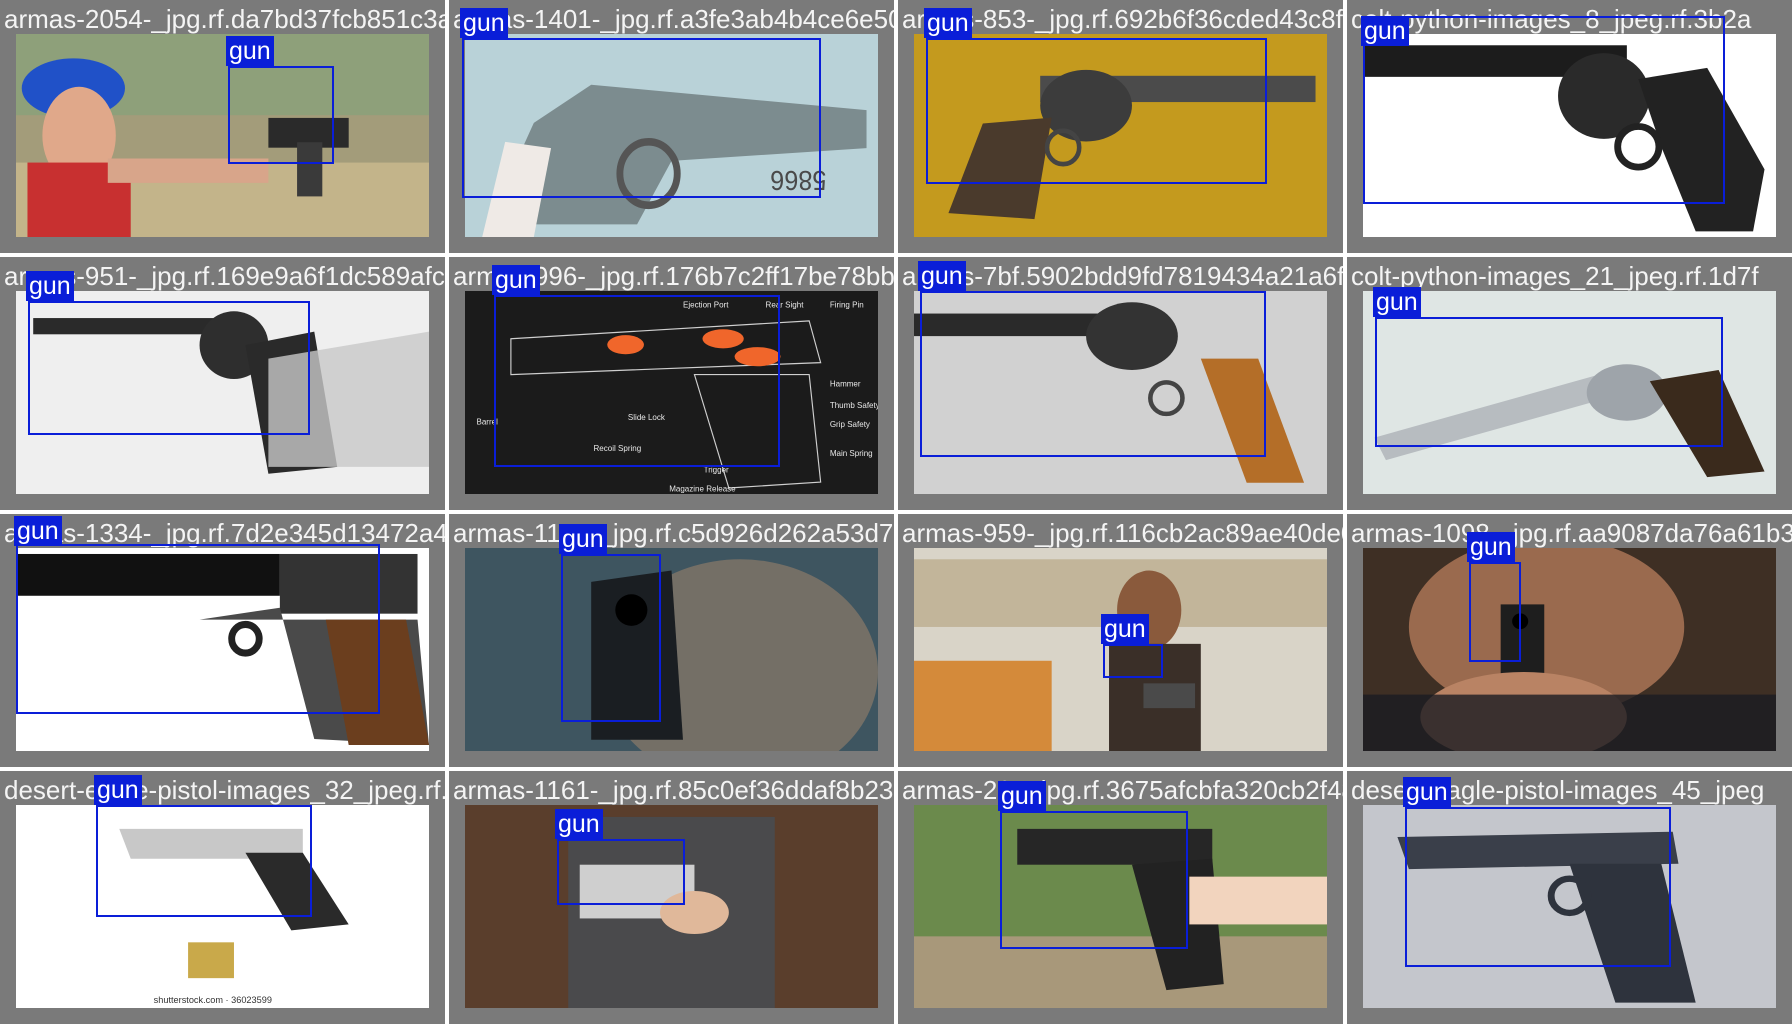  I want to click on result-tile: colt-python-images_21_jpeg.rf.1d7f gun, so click(1569, 383).